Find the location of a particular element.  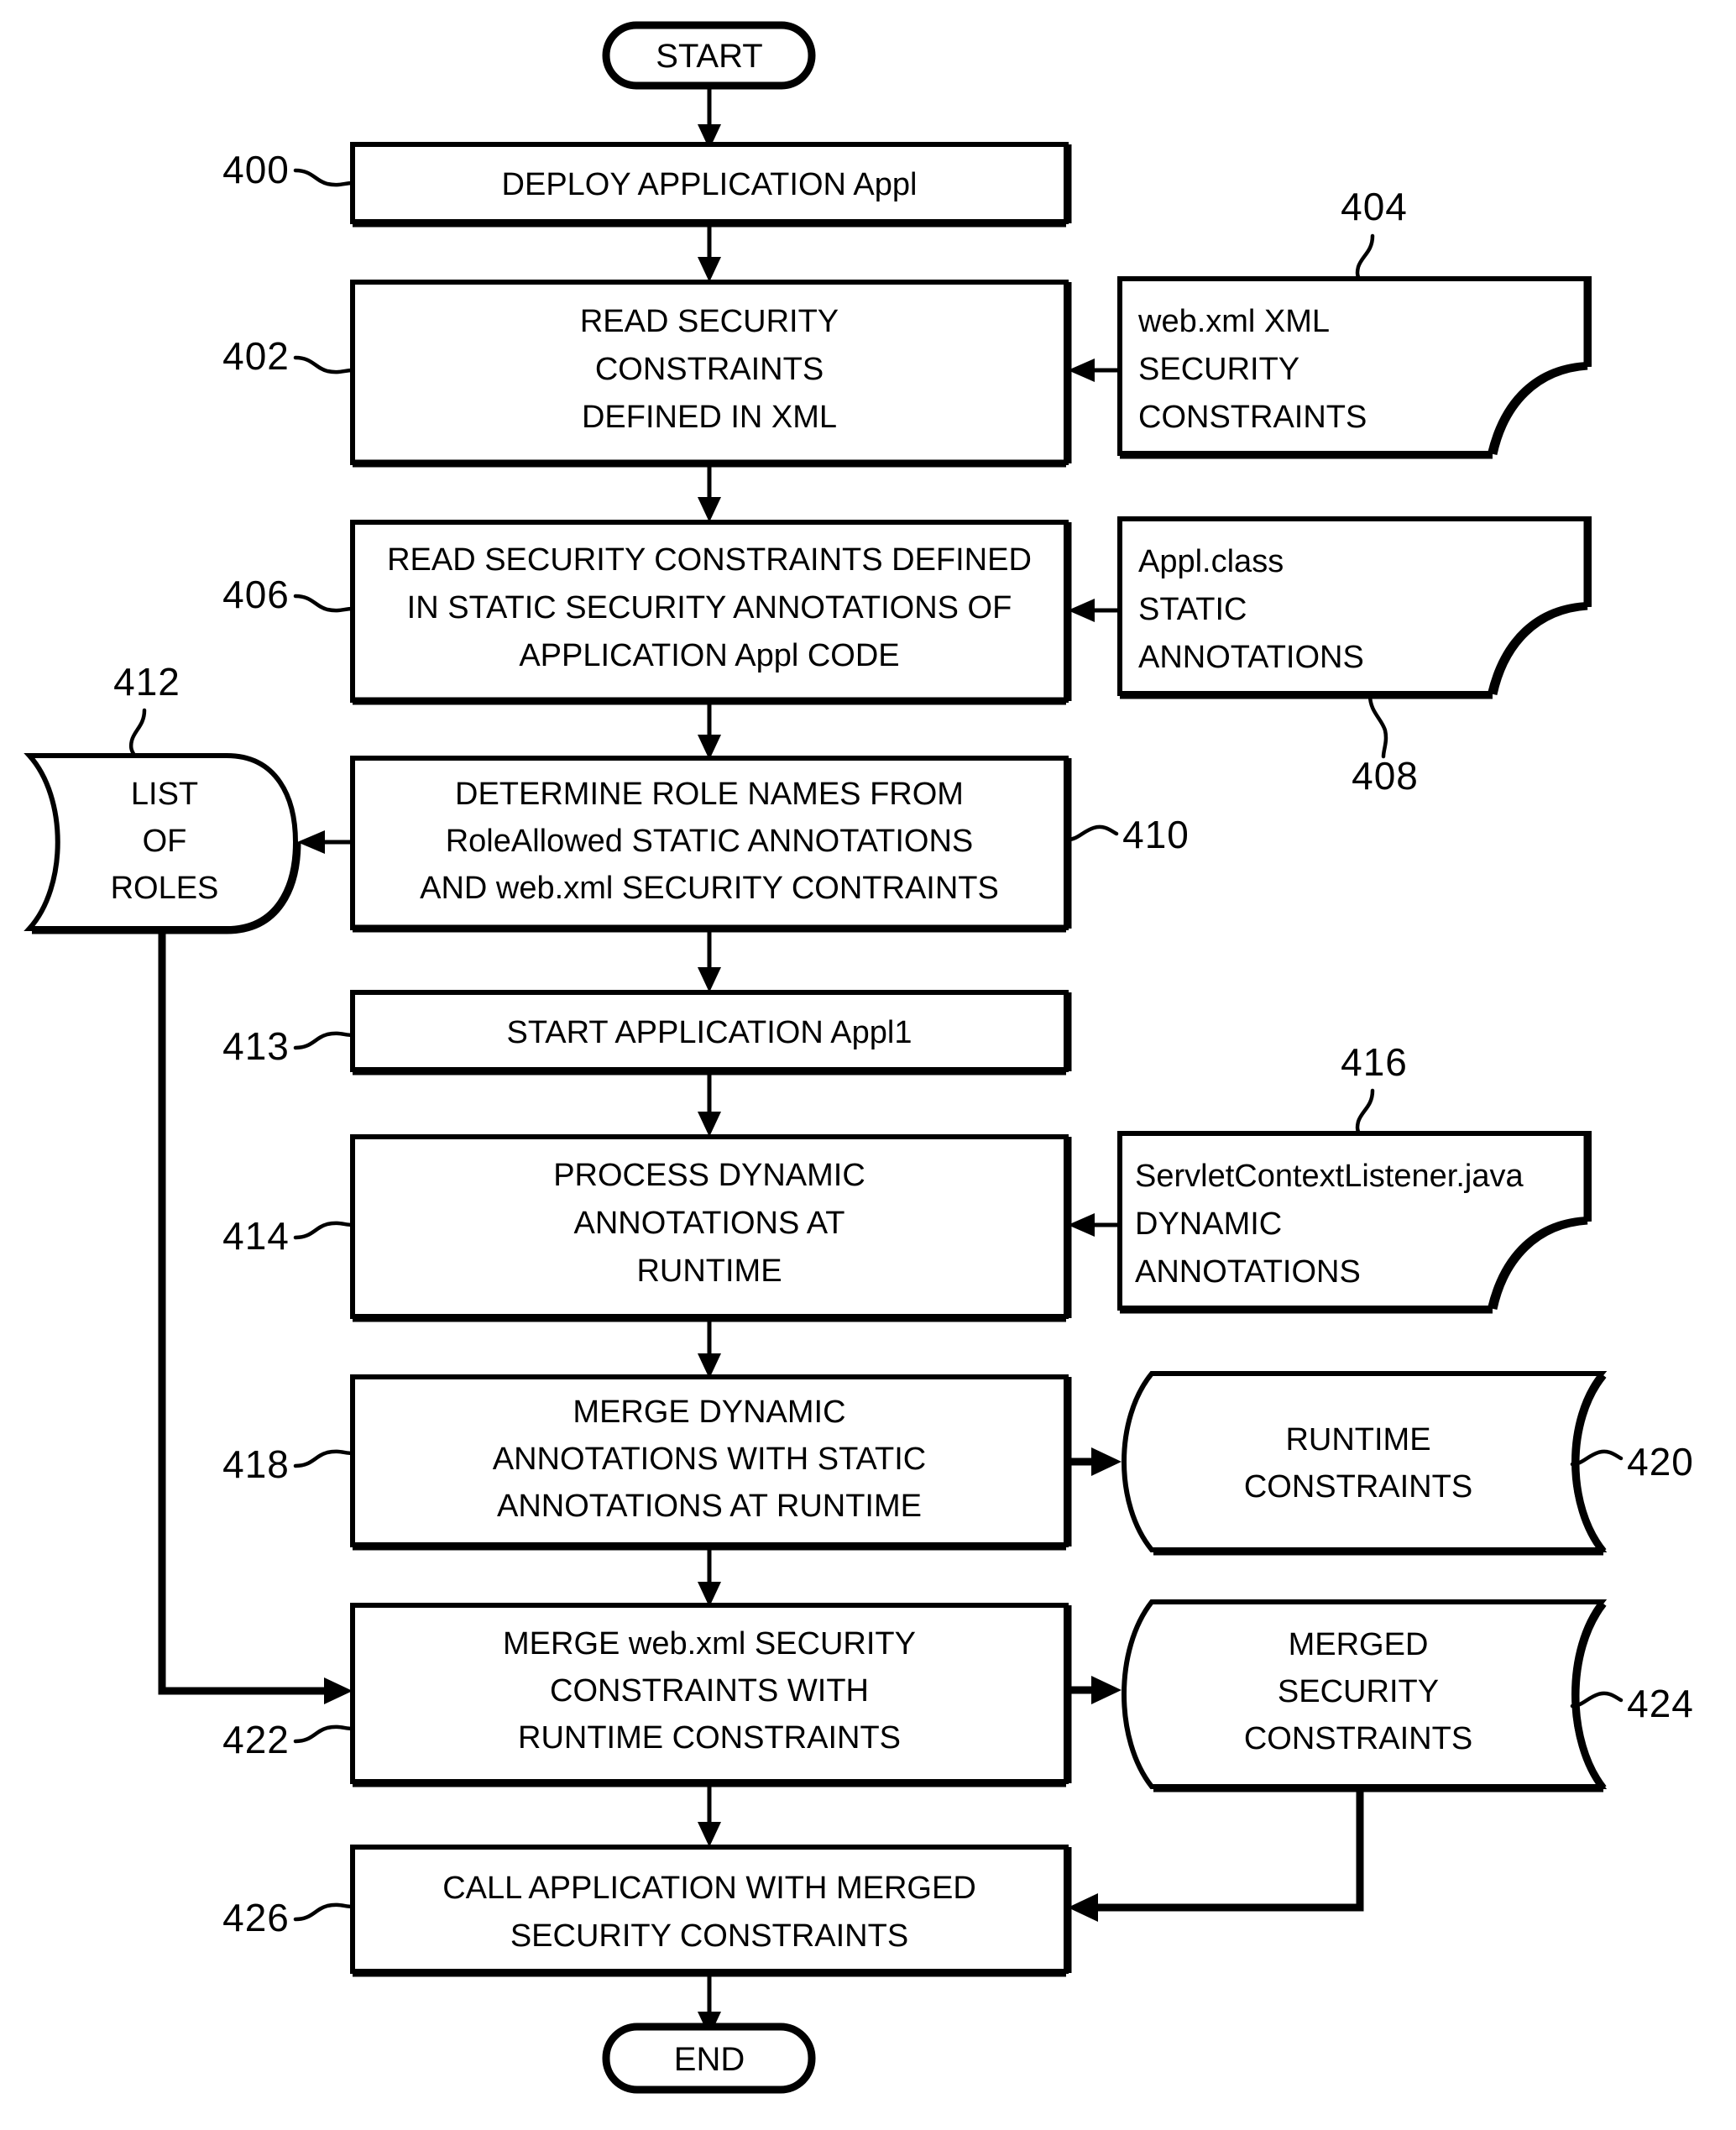

ref-callout-402: 402 is located at coordinates (288, 356).